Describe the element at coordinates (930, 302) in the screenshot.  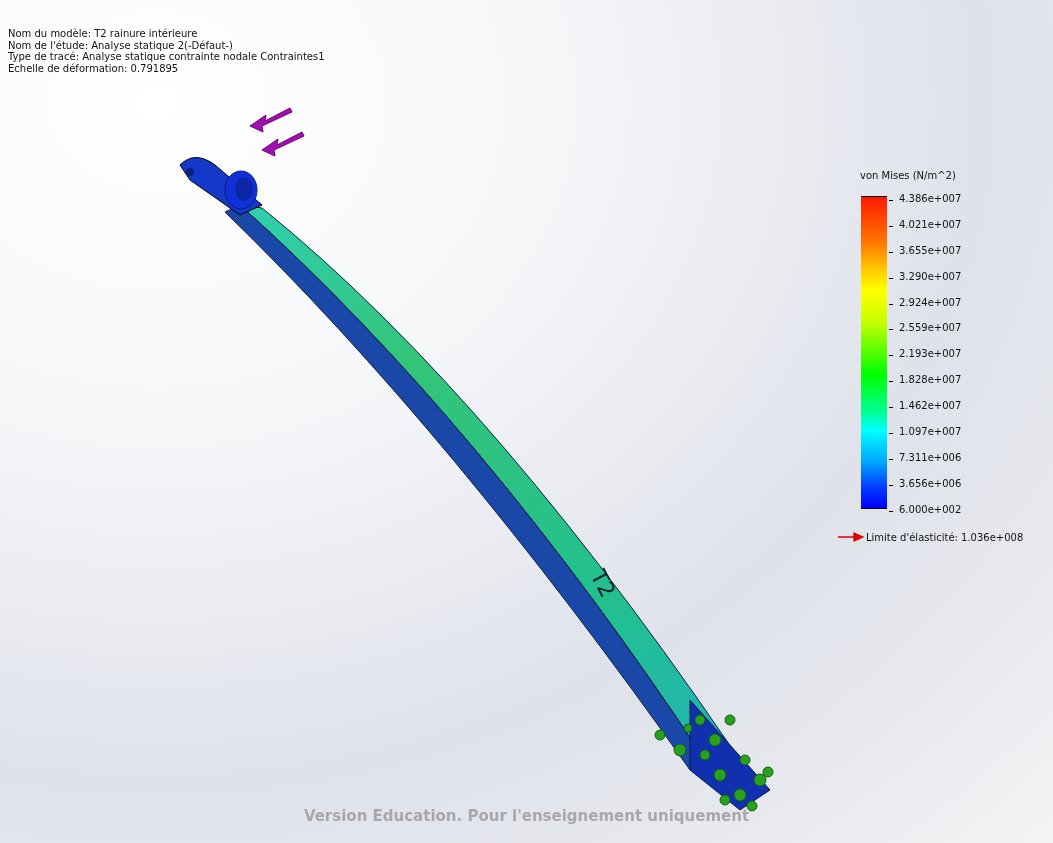
I see `scale-value: 2.924e+007` at that location.